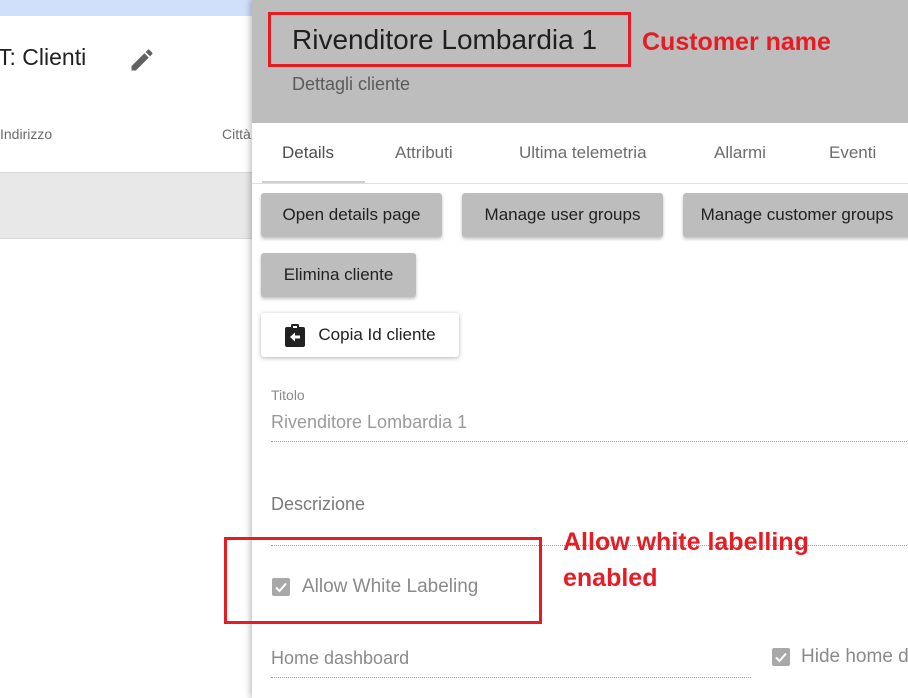 This screenshot has height=698, width=908. Describe the element at coordinates (740, 153) in the screenshot. I see `tab-allarmi: Allarmi` at that location.